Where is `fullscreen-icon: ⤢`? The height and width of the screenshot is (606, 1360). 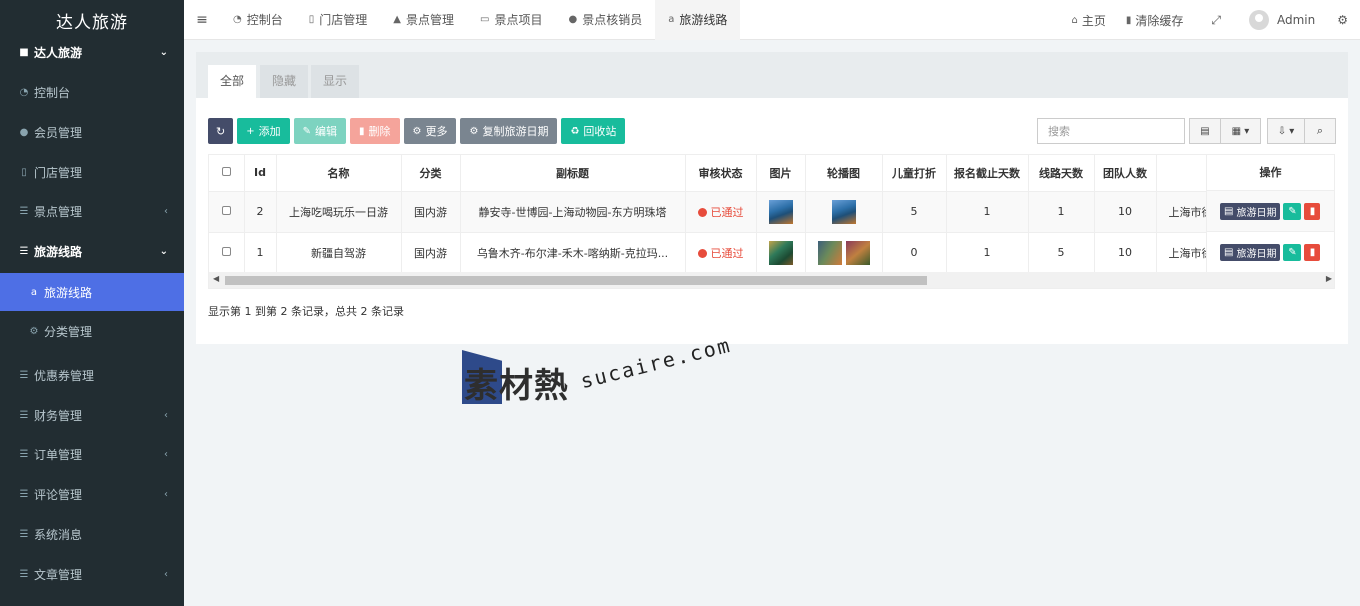 fullscreen-icon: ⤢ is located at coordinates (1216, 20).